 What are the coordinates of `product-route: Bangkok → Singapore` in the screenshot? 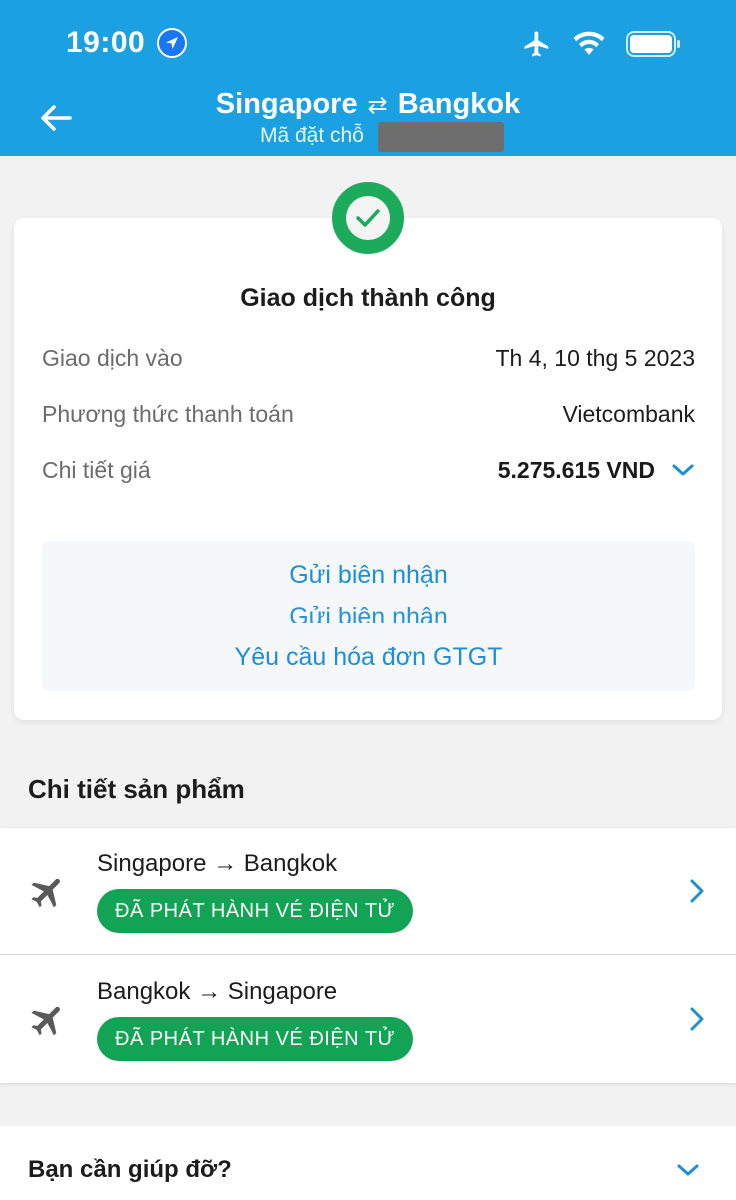 It's located at (217, 991).